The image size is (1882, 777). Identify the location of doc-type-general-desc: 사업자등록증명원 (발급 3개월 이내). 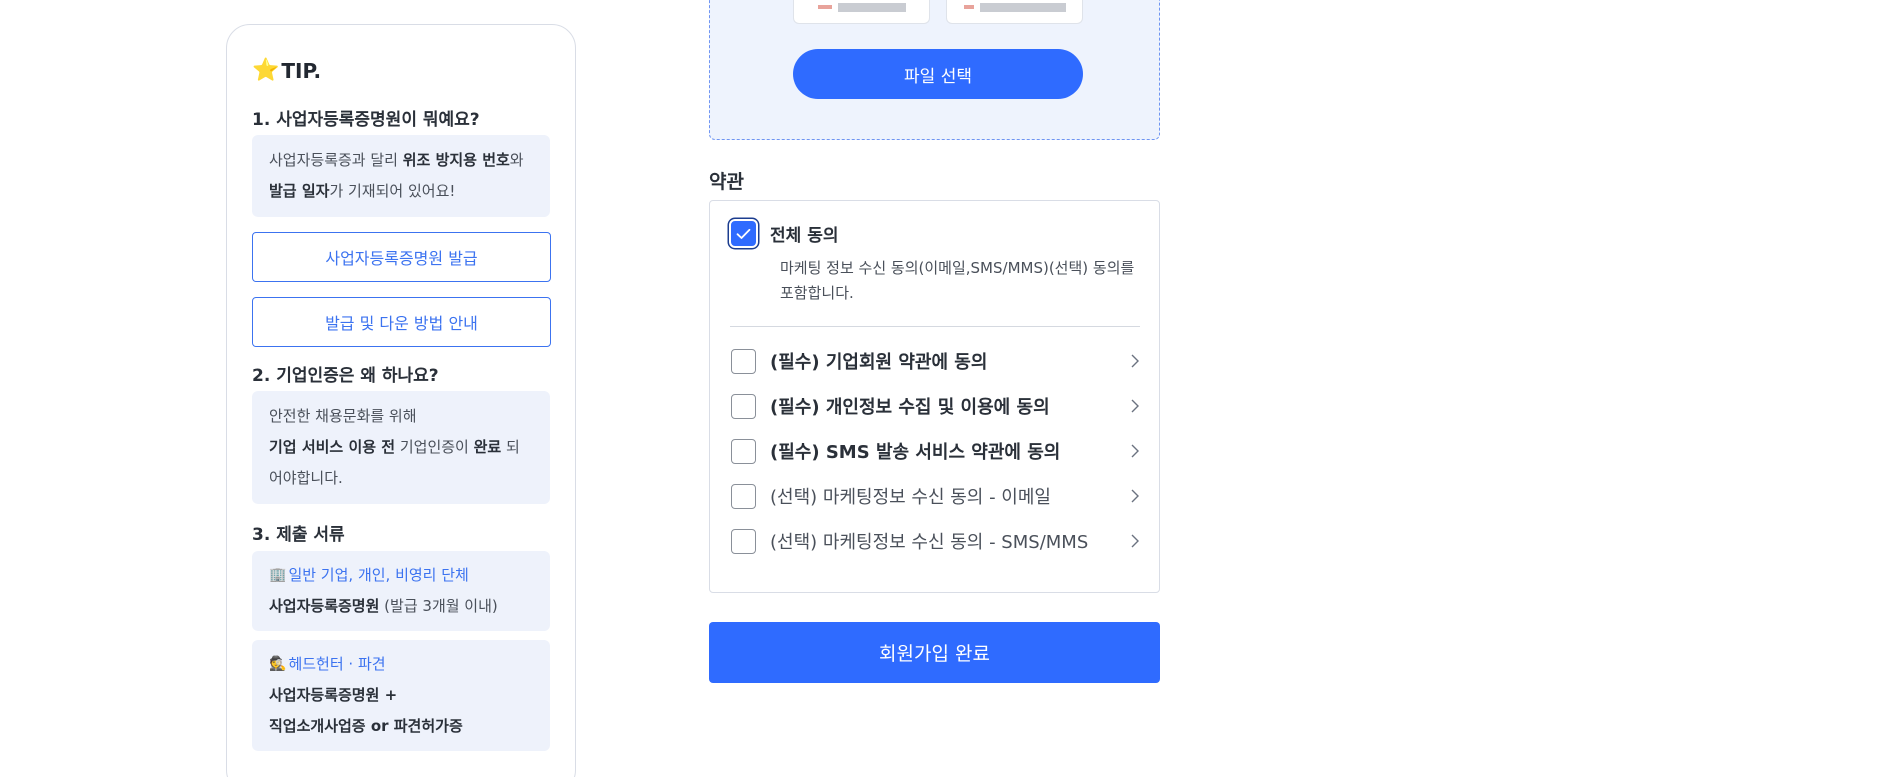
(401, 606).